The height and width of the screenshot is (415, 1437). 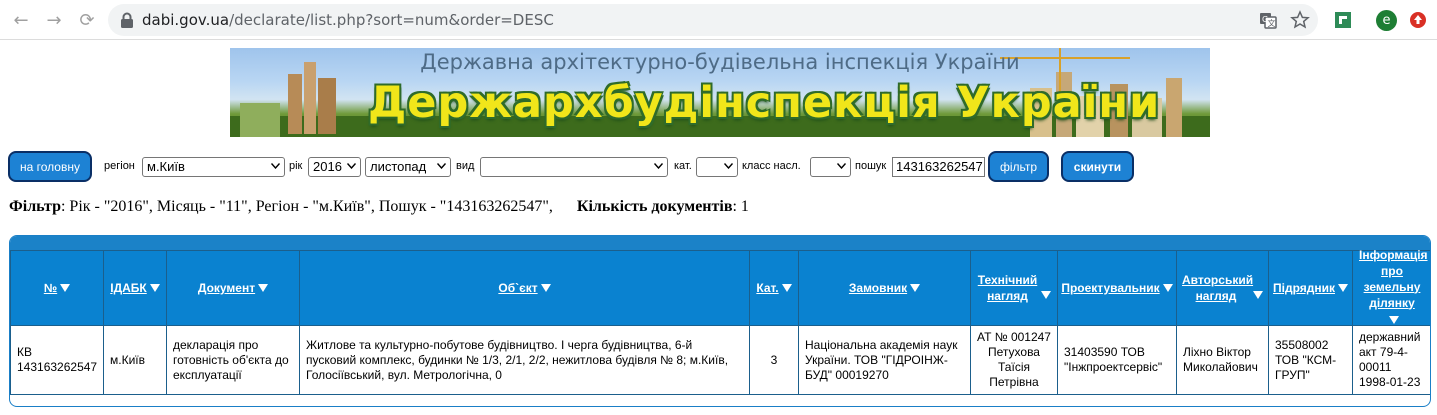 I want to click on cell-author-supervision: Ліхно Віктор Миколайович, so click(x=1222, y=360).